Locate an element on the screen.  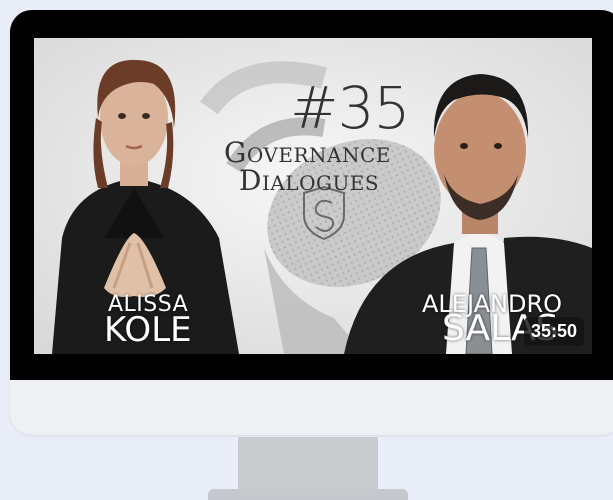
video-duration-badge: 35:50 is located at coordinates (553, 331).